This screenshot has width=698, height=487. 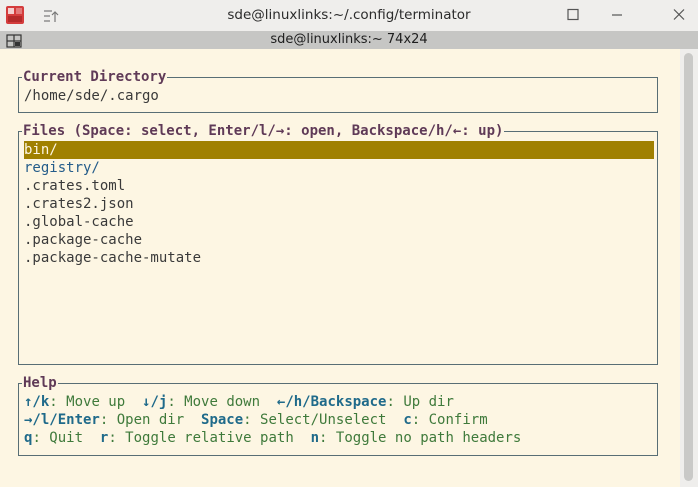 What do you see at coordinates (37, 402) in the screenshot?
I see `help-key: ↑/k` at bounding box center [37, 402].